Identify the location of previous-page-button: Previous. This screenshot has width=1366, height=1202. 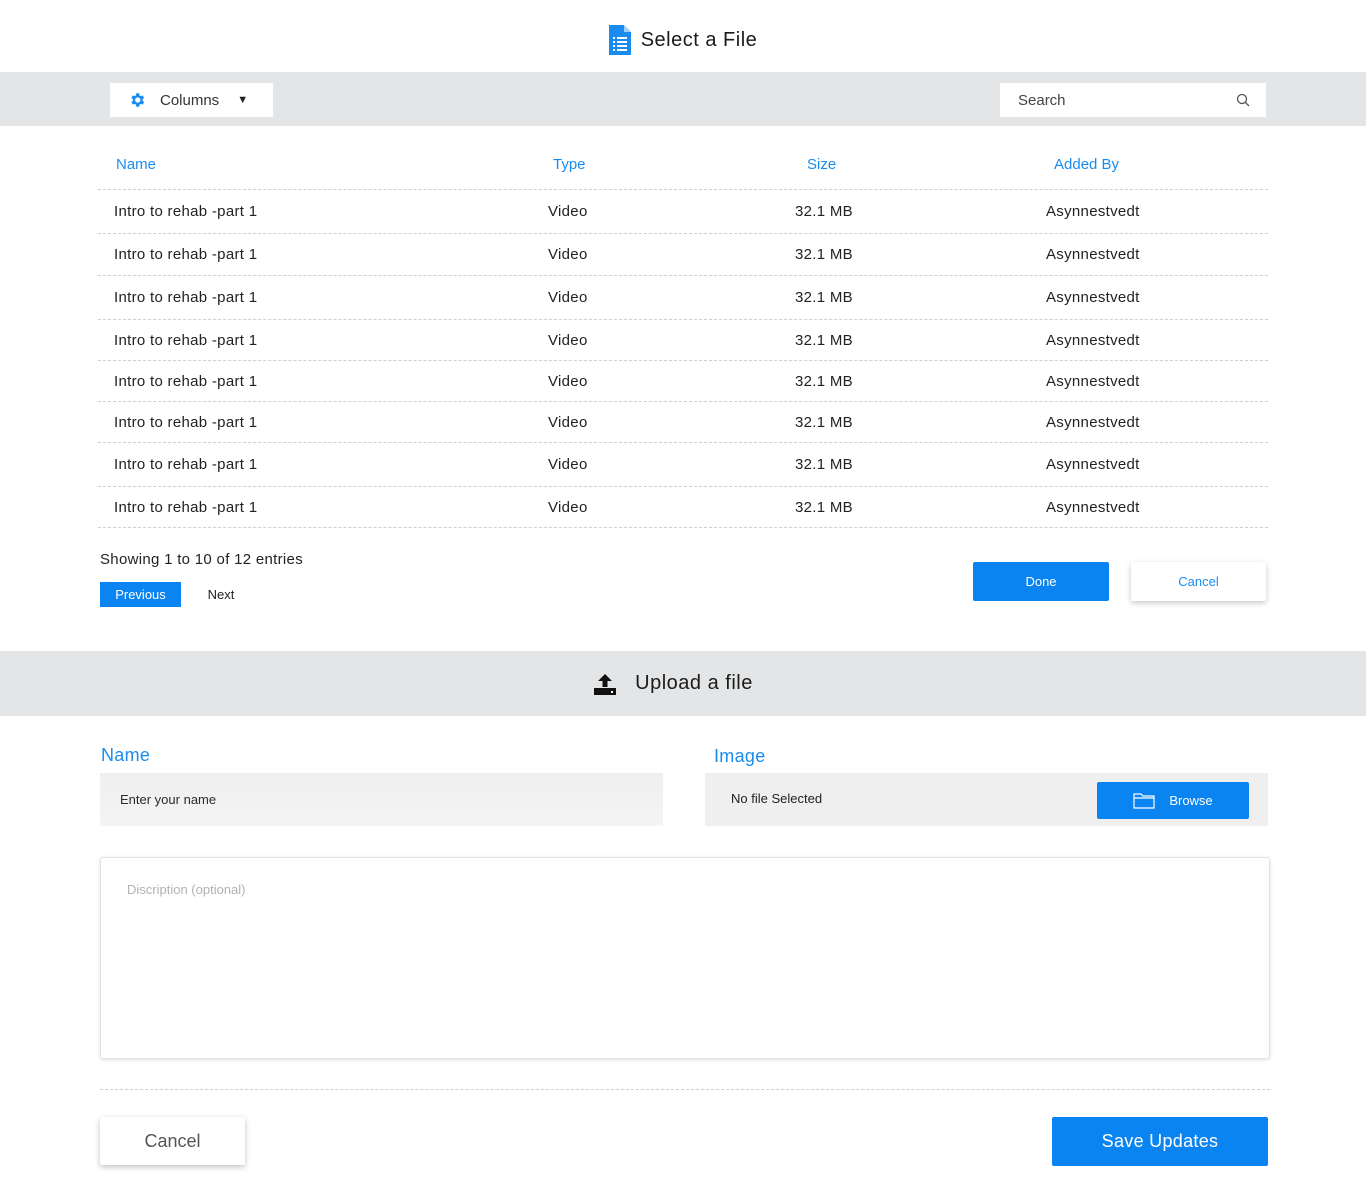
(140, 594).